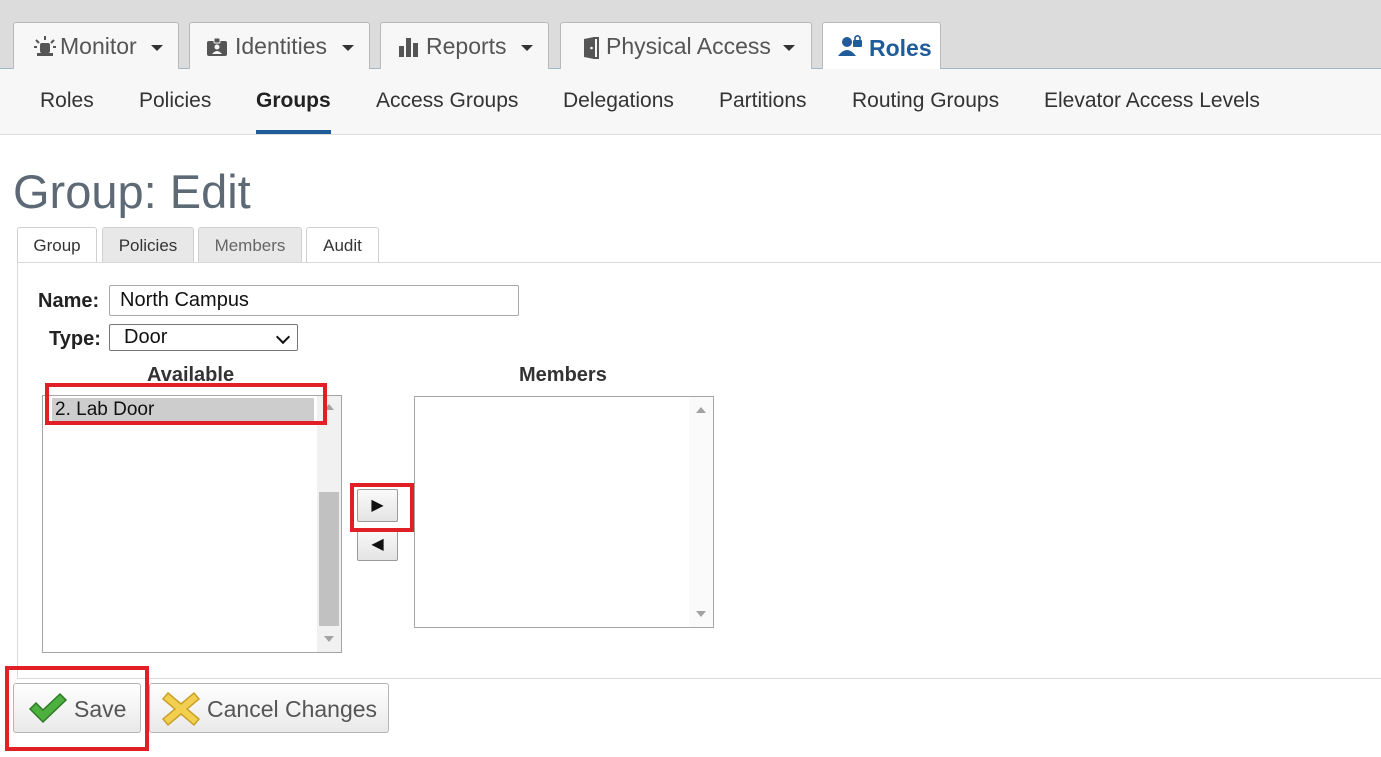 The image size is (1381, 757). I want to click on user-lock-icon, so click(850, 45).